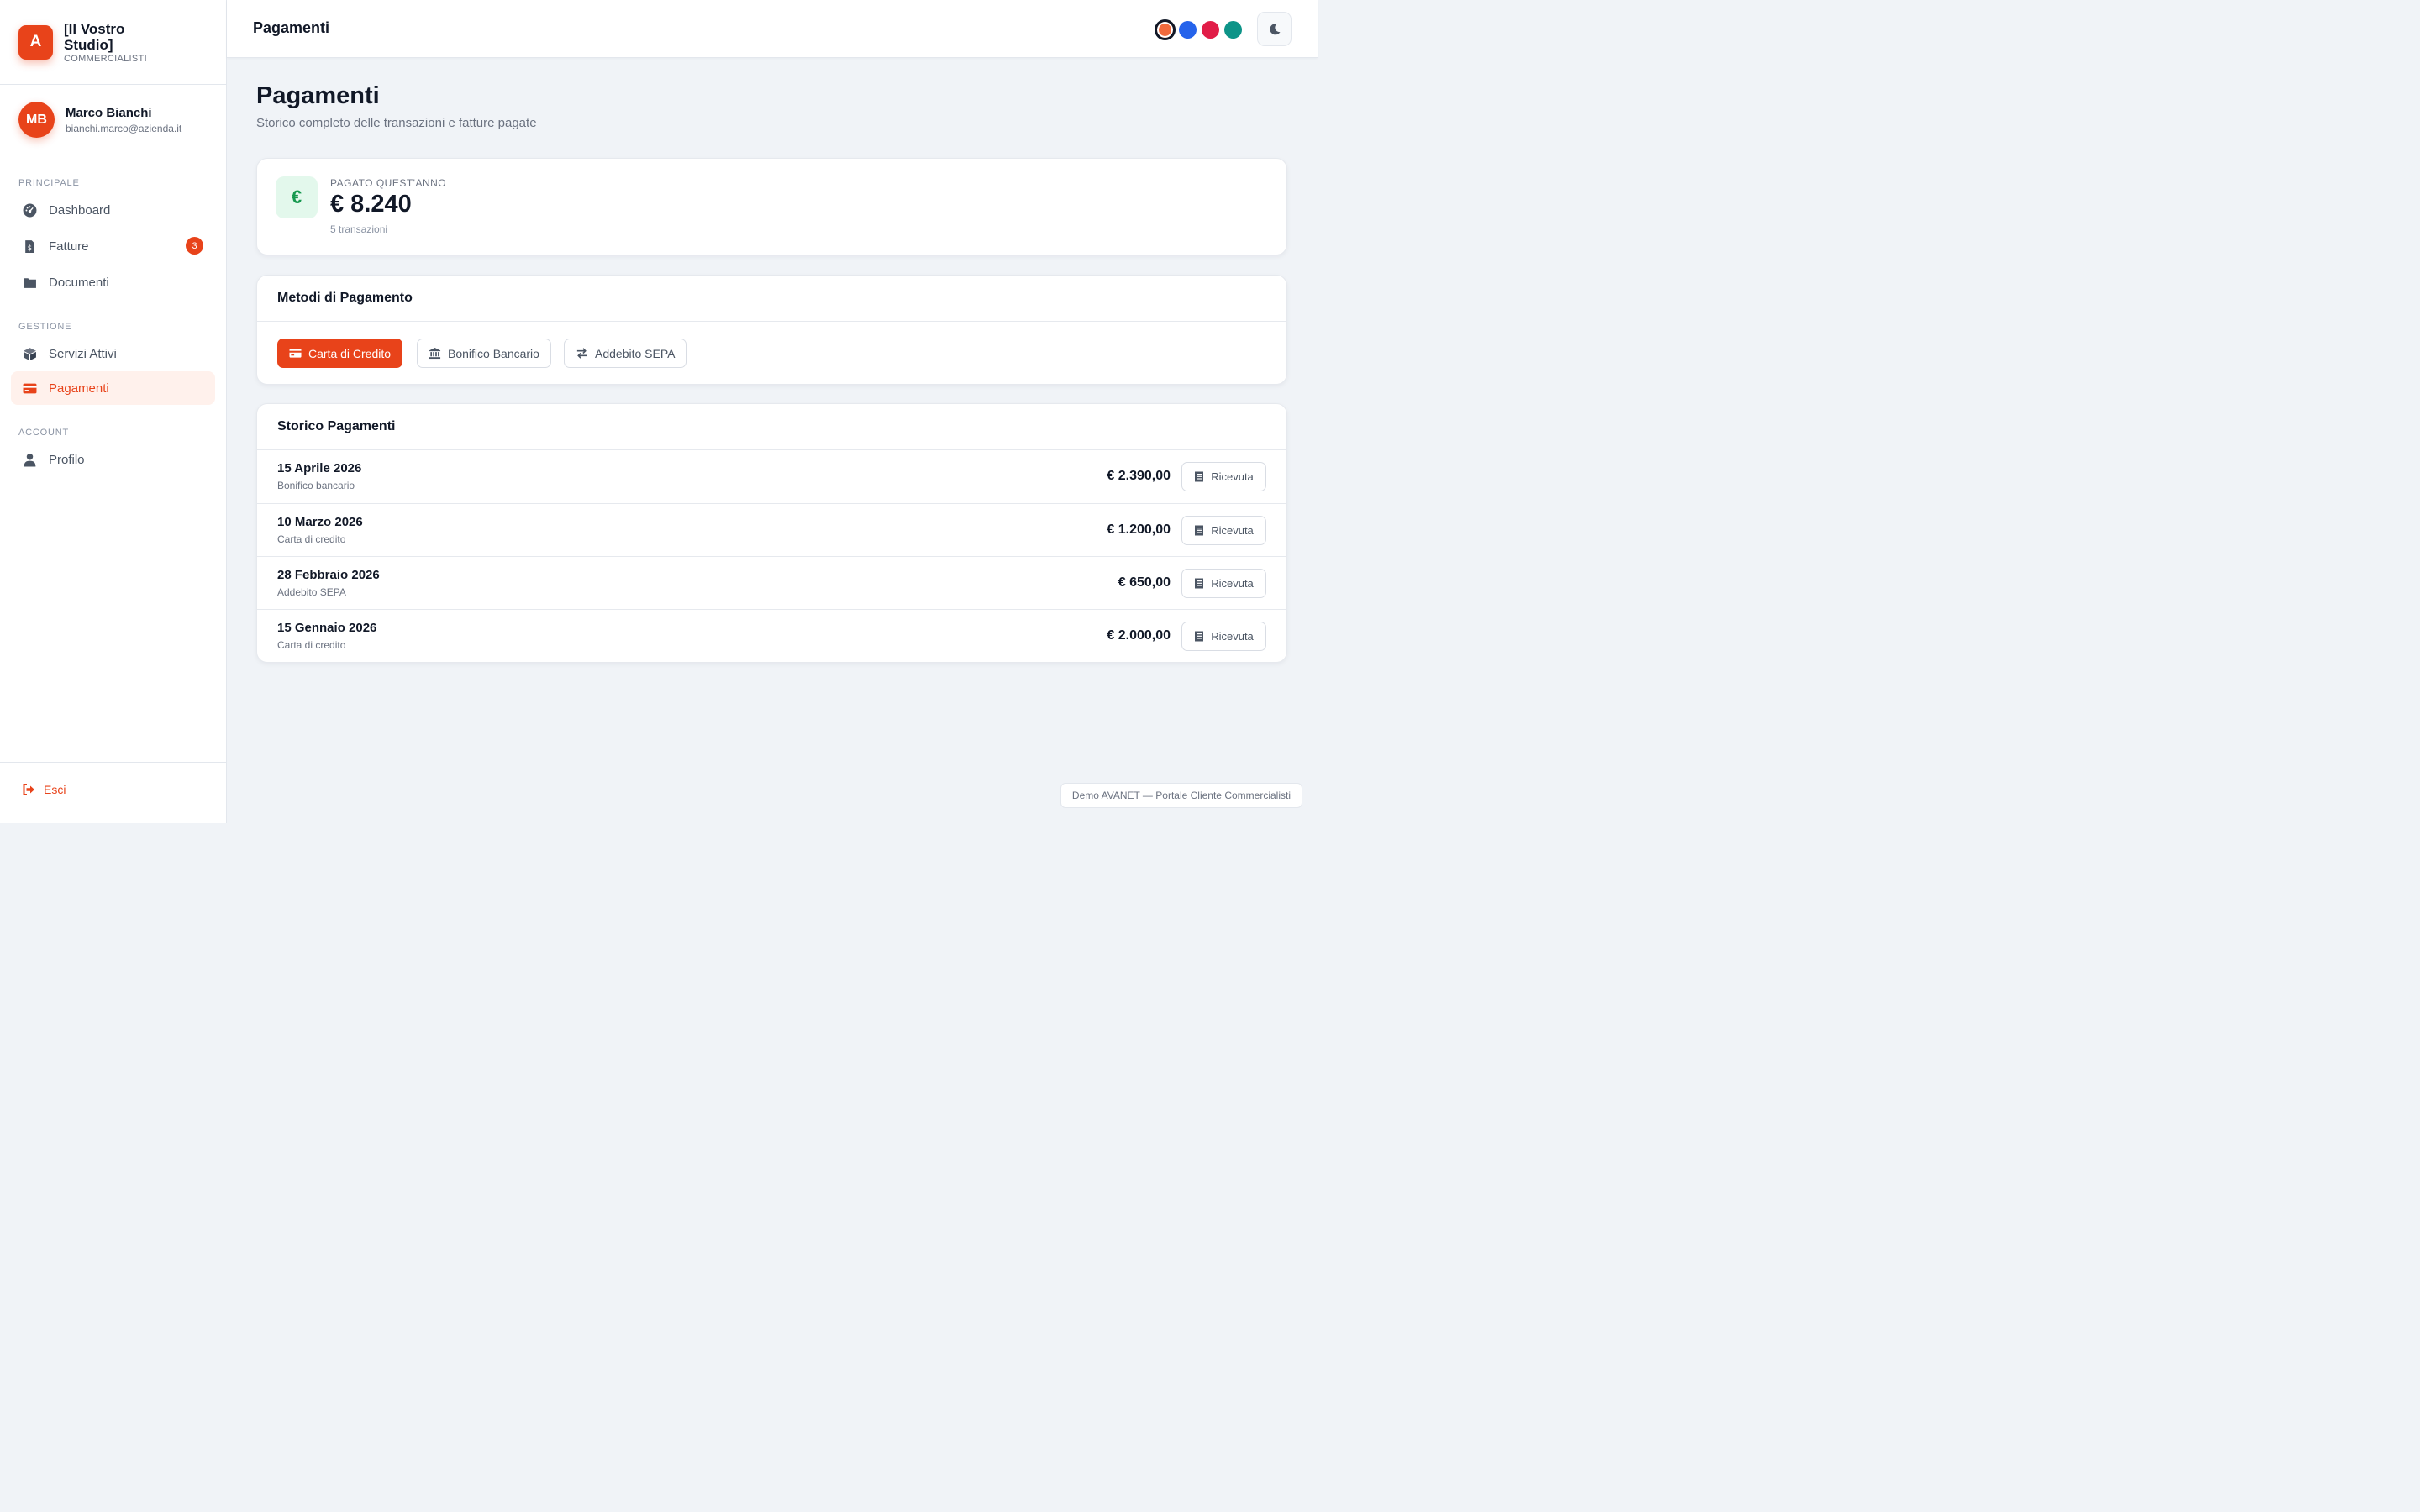  I want to click on nav-section-principale: PRINCIPALE, so click(49, 183).